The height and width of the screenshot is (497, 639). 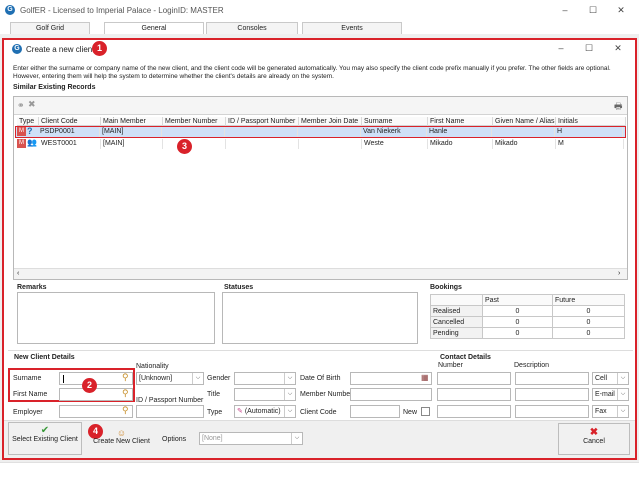 I want to click on new-label: New, so click(x=410, y=412).